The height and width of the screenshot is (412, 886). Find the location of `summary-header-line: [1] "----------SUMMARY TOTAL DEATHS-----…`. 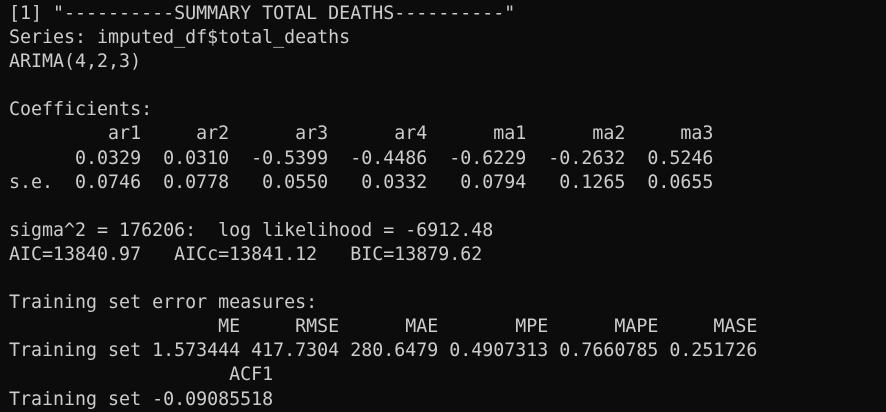

summary-header-line: [1] "----------SUMMARY TOTAL DEATHS-----… is located at coordinates (262, 13).